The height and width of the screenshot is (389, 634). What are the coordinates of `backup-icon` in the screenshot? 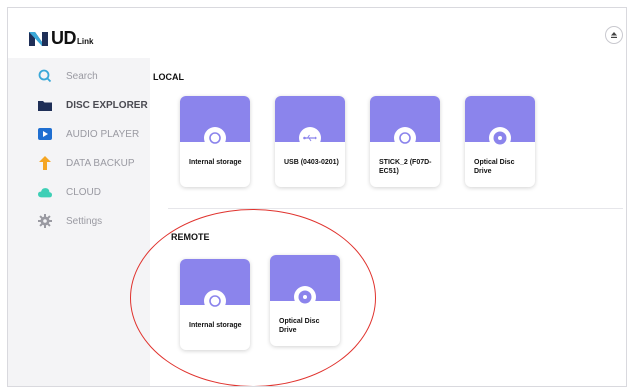 It's located at (45, 163).